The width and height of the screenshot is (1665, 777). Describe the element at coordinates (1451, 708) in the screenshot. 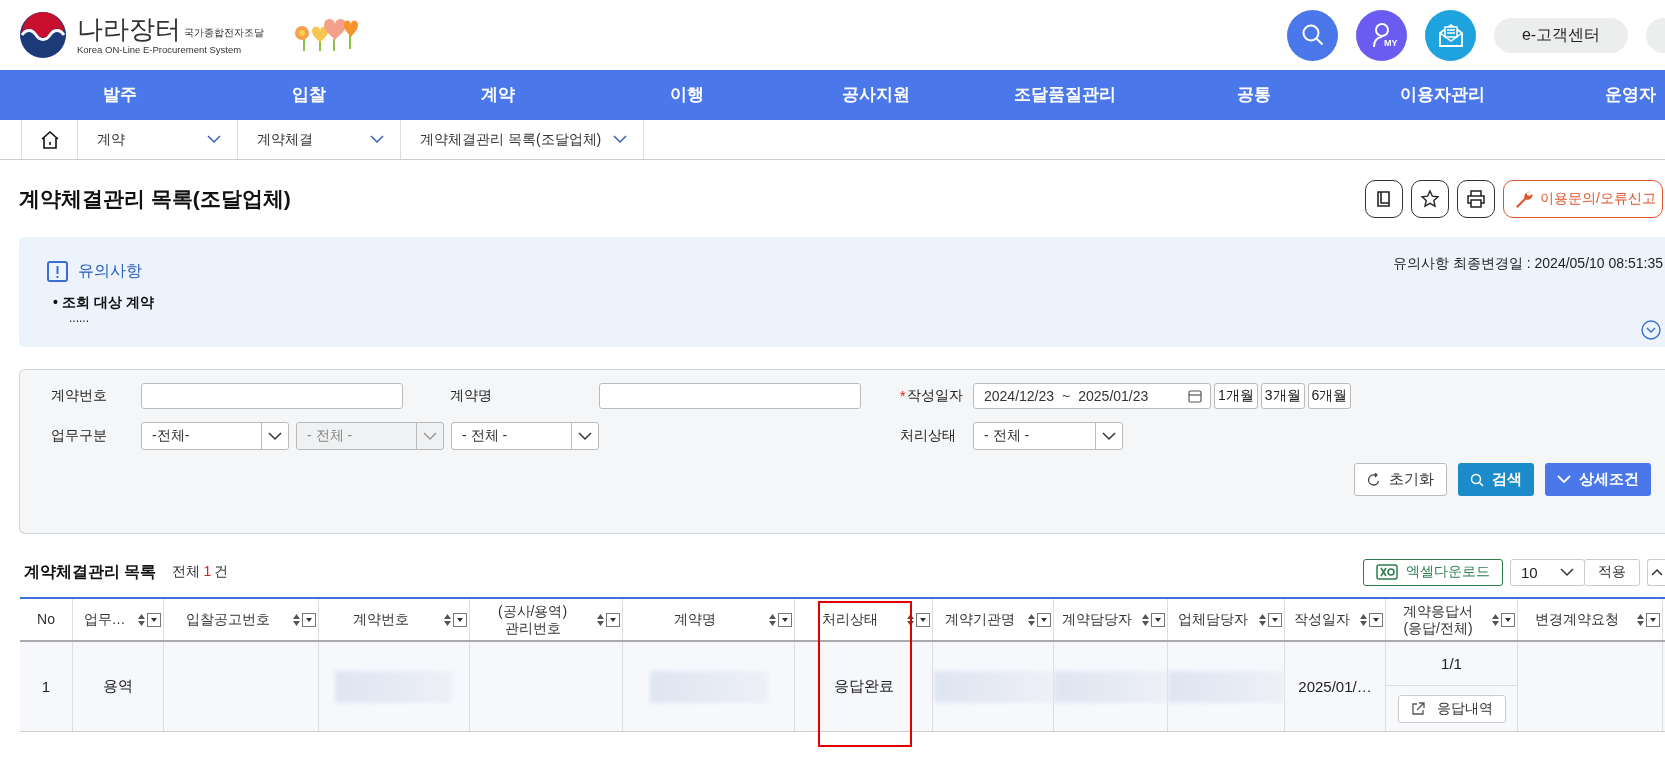

I see `response-details-button: 응답내역` at that location.